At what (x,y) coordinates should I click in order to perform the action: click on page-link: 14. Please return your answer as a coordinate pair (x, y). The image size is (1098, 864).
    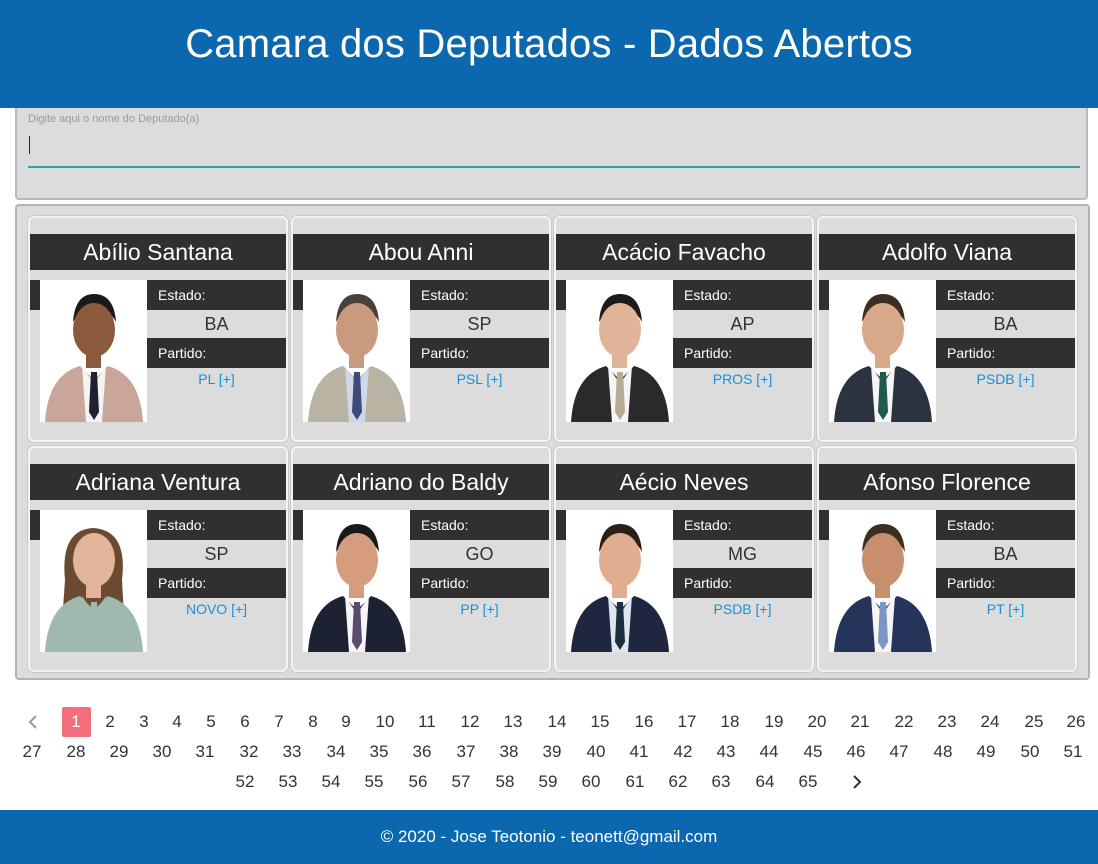
    Looking at the image, I should click on (557, 722).